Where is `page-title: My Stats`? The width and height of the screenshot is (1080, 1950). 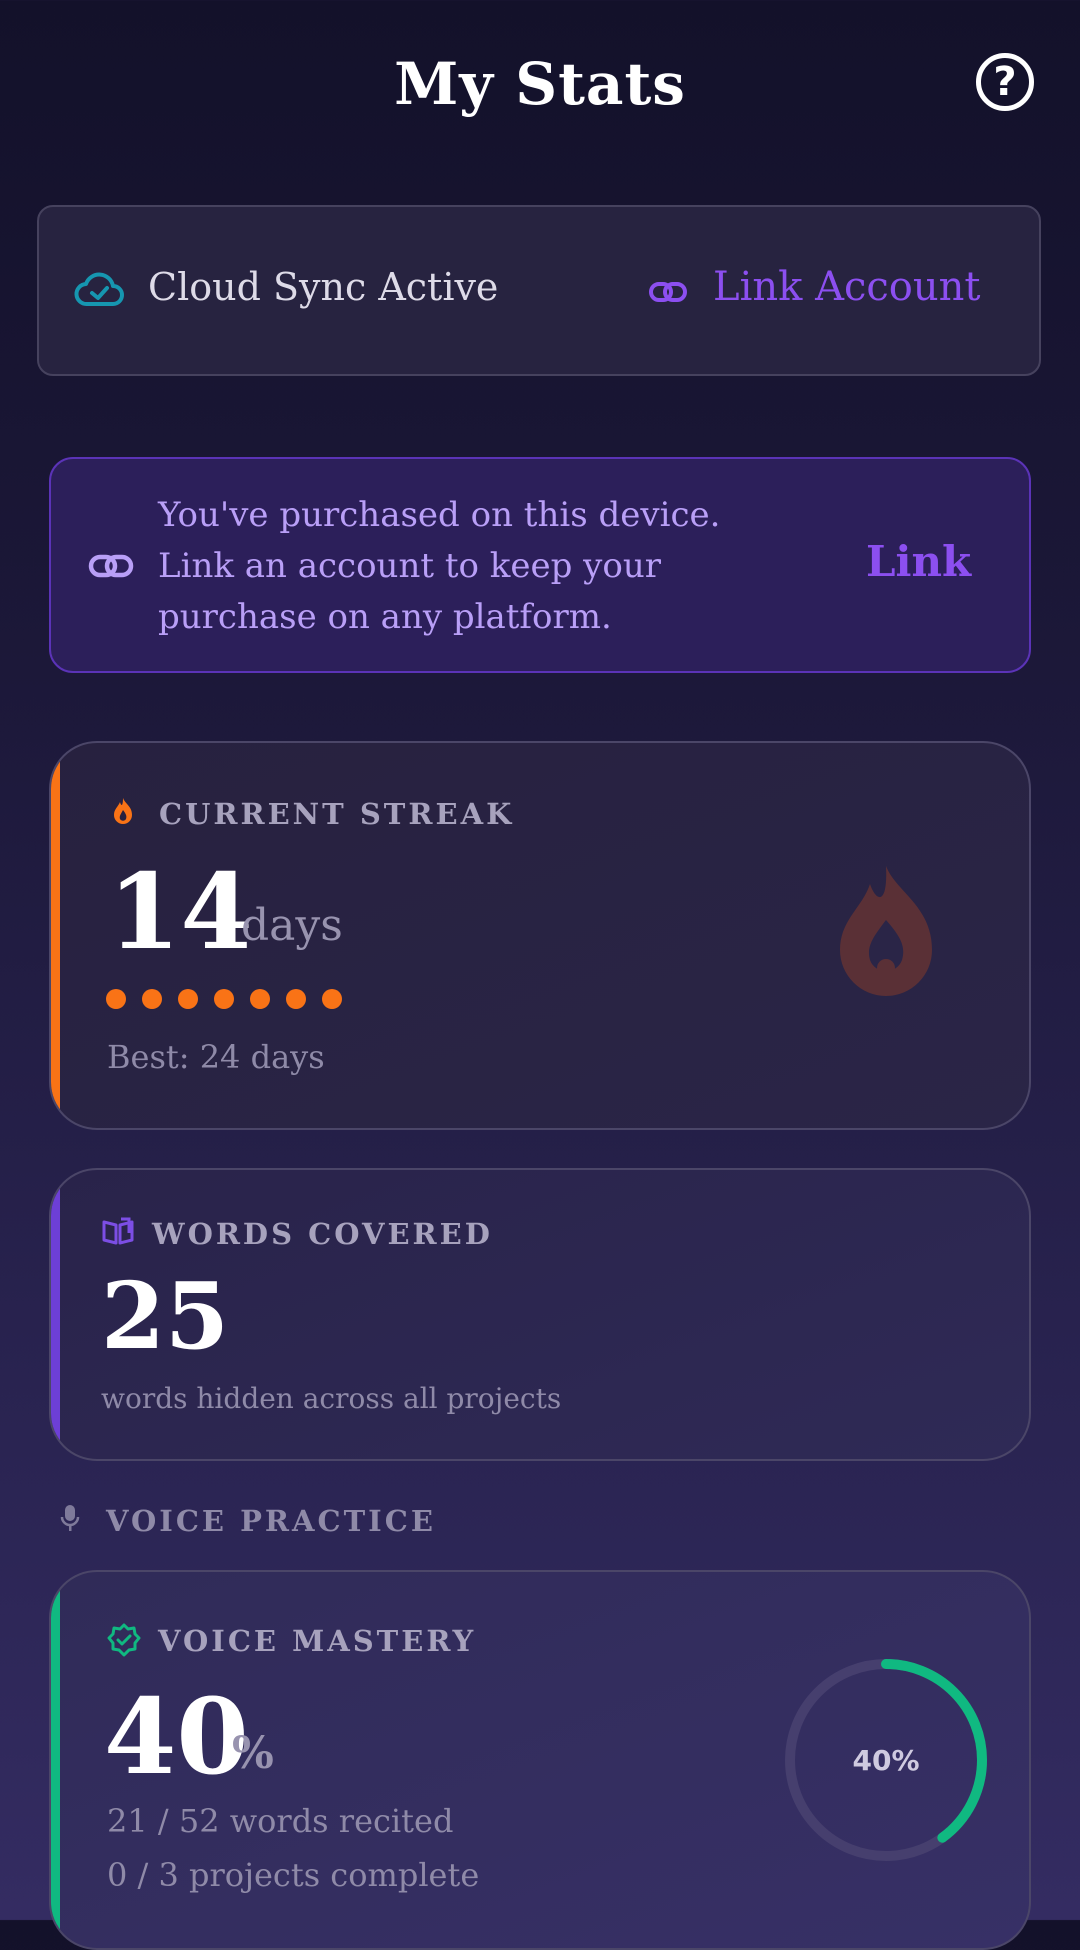
page-title: My Stats is located at coordinates (540, 84).